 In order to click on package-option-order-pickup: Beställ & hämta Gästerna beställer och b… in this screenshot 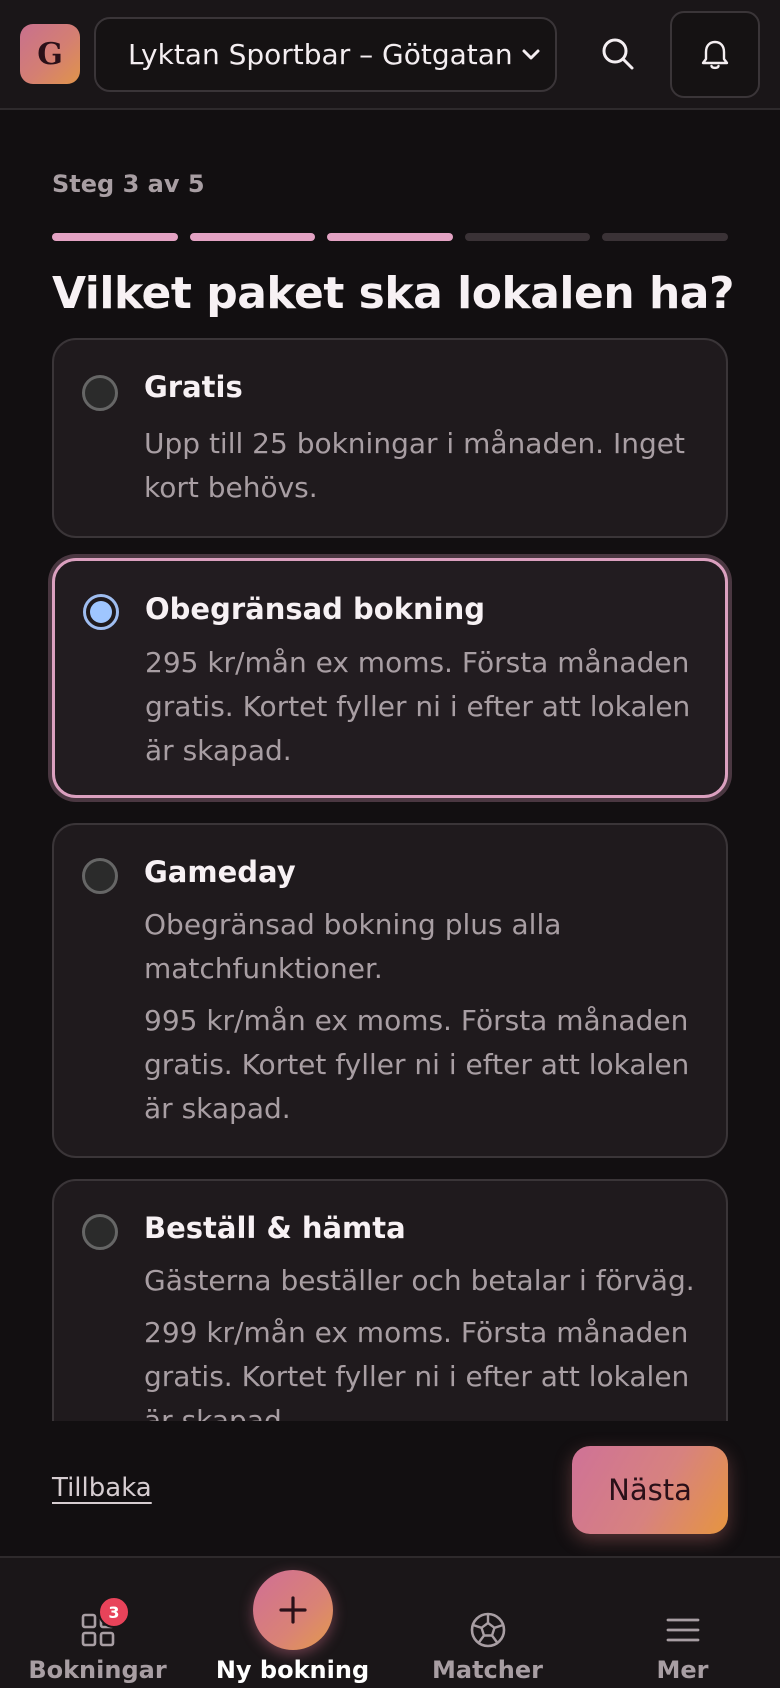, I will do `click(390, 1300)`.